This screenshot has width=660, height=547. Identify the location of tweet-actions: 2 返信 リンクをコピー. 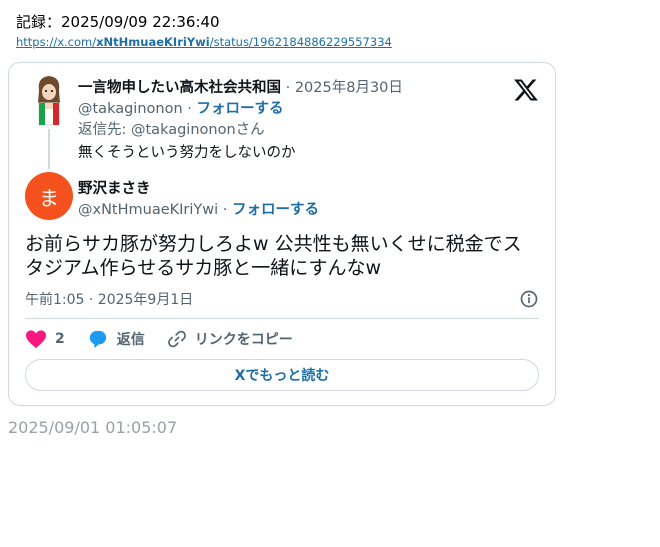
(170, 339).